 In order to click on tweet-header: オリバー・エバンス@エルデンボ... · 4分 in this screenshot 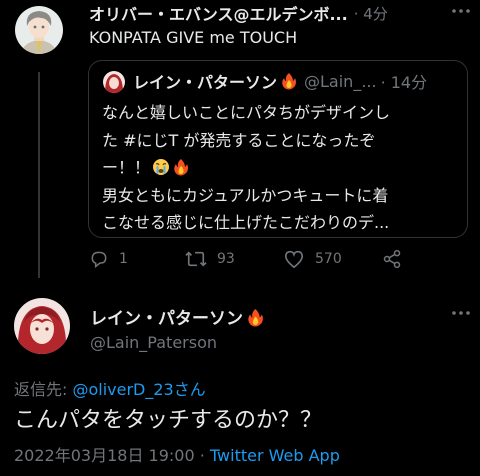, I will do `click(279, 13)`.